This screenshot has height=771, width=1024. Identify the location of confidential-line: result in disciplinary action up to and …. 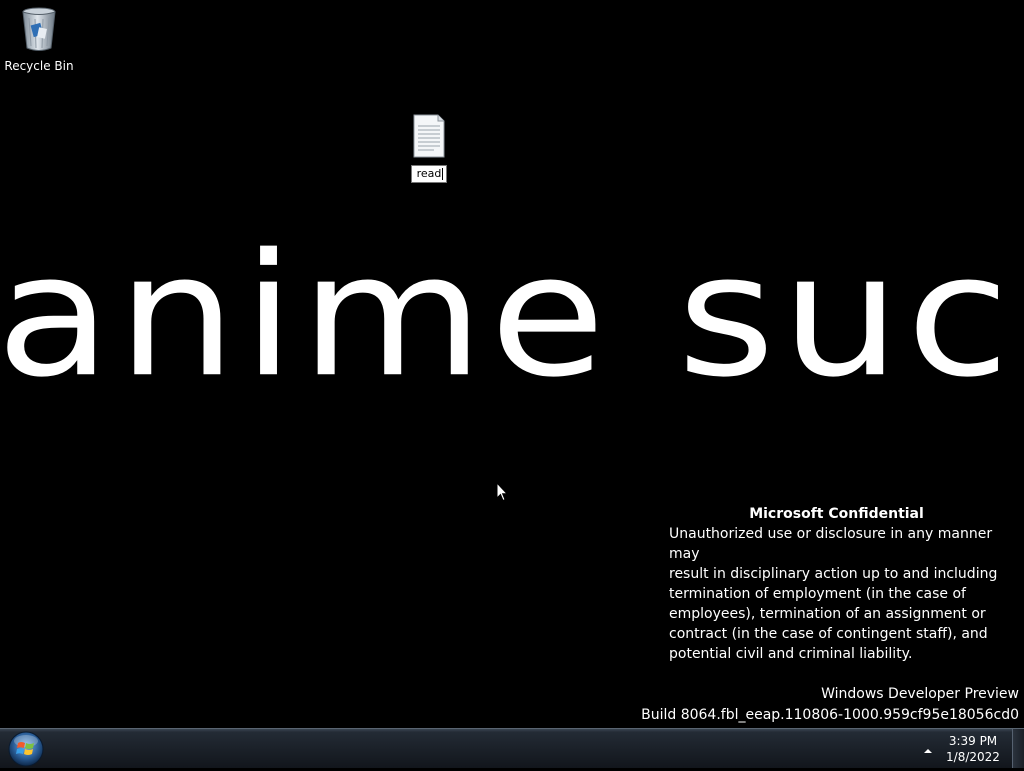
(833, 574).